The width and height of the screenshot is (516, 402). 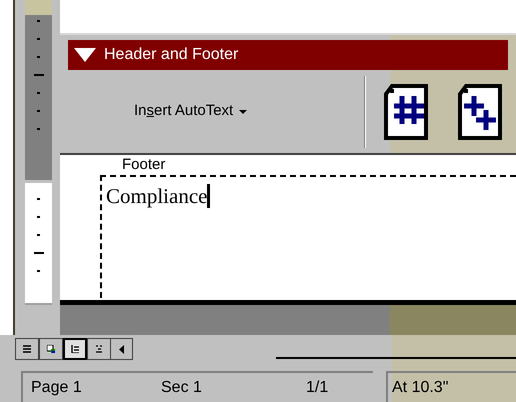 I want to click on web-view-icon, so click(x=51, y=349).